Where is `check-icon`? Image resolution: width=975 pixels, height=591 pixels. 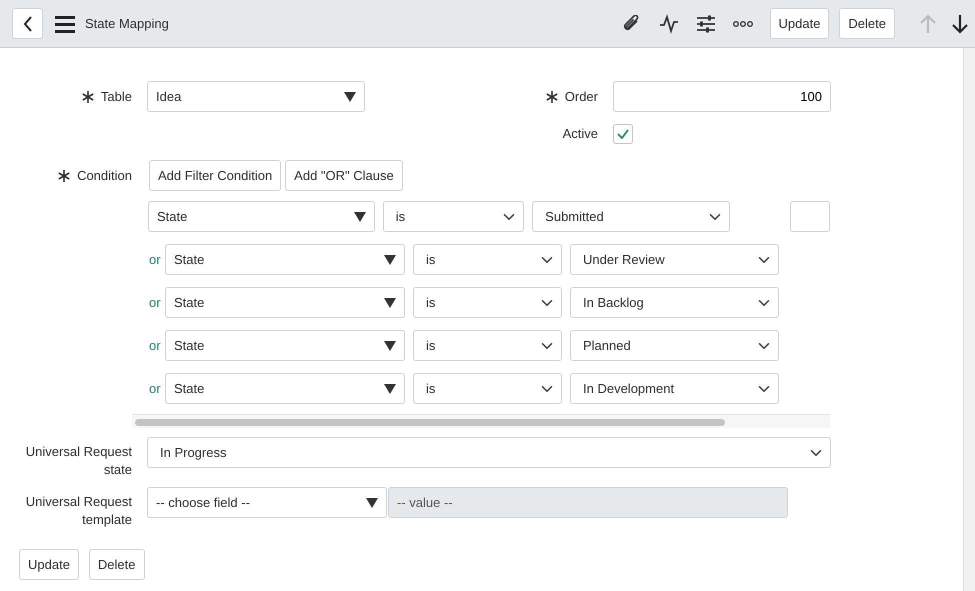
check-icon is located at coordinates (623, 134).